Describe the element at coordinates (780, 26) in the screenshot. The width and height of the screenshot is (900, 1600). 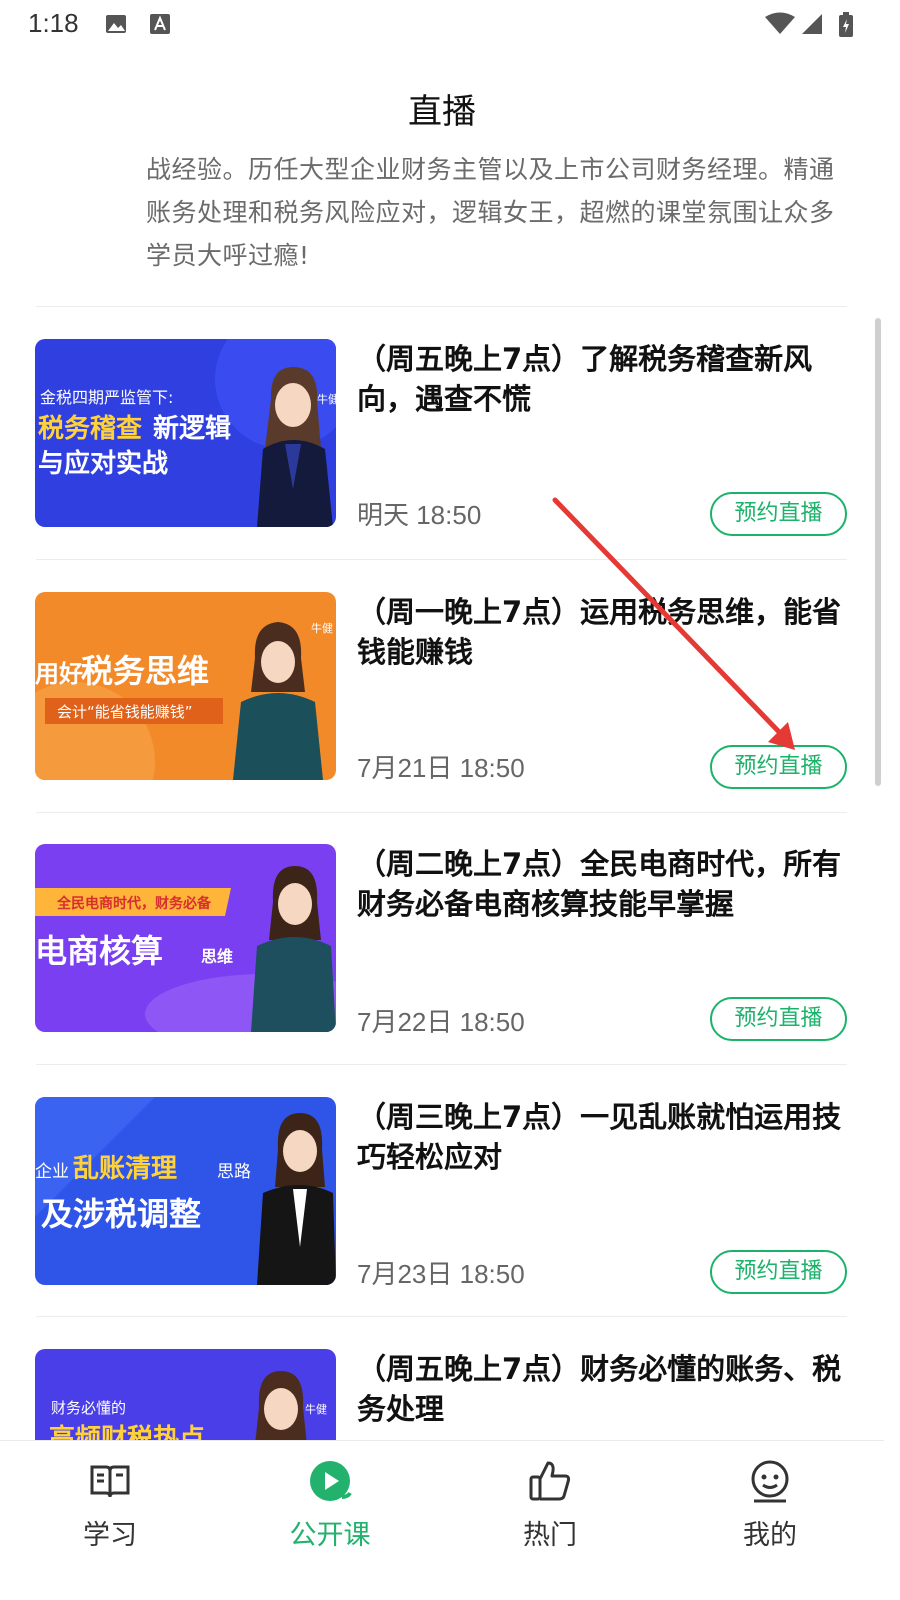
I see `wifi-icon` at that location.